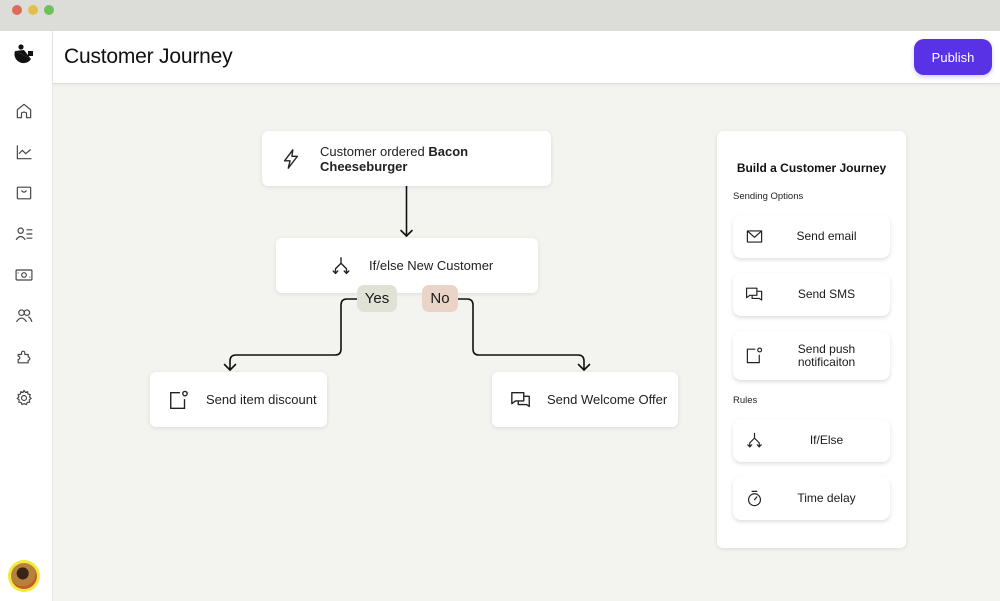 Image resolution: width=1000 pixels, height=601 pixels. I want to click on sidebar-item-analytics, so click(24, 152).